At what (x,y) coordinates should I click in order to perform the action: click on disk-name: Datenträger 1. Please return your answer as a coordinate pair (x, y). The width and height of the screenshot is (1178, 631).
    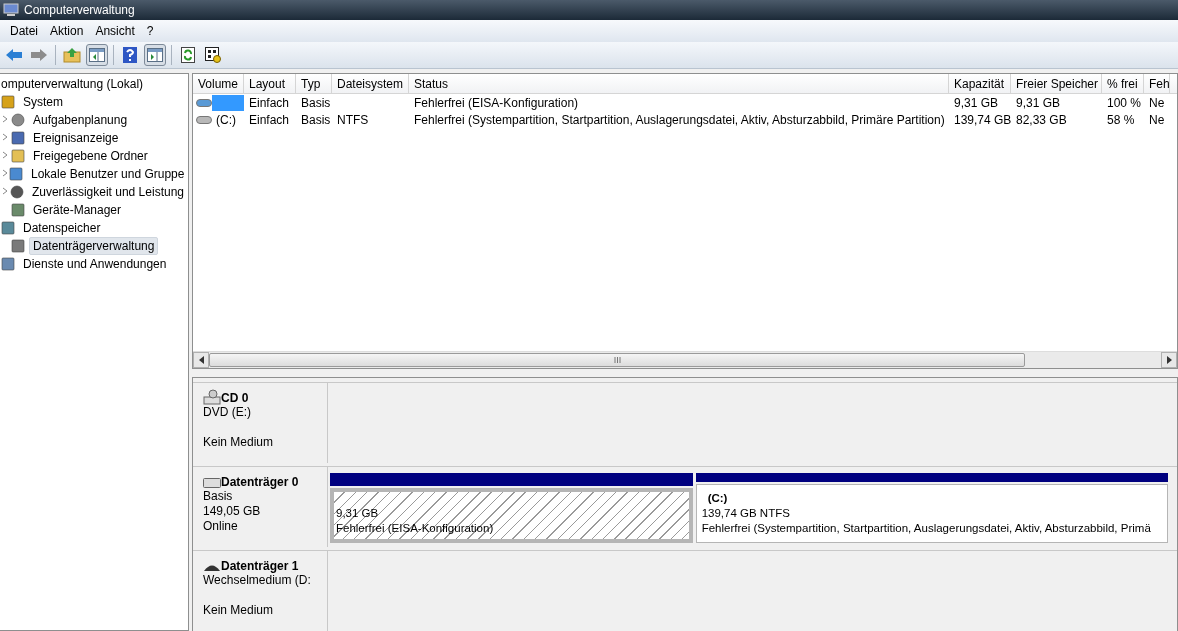
    Looking at the image, I should click on (260, 566).